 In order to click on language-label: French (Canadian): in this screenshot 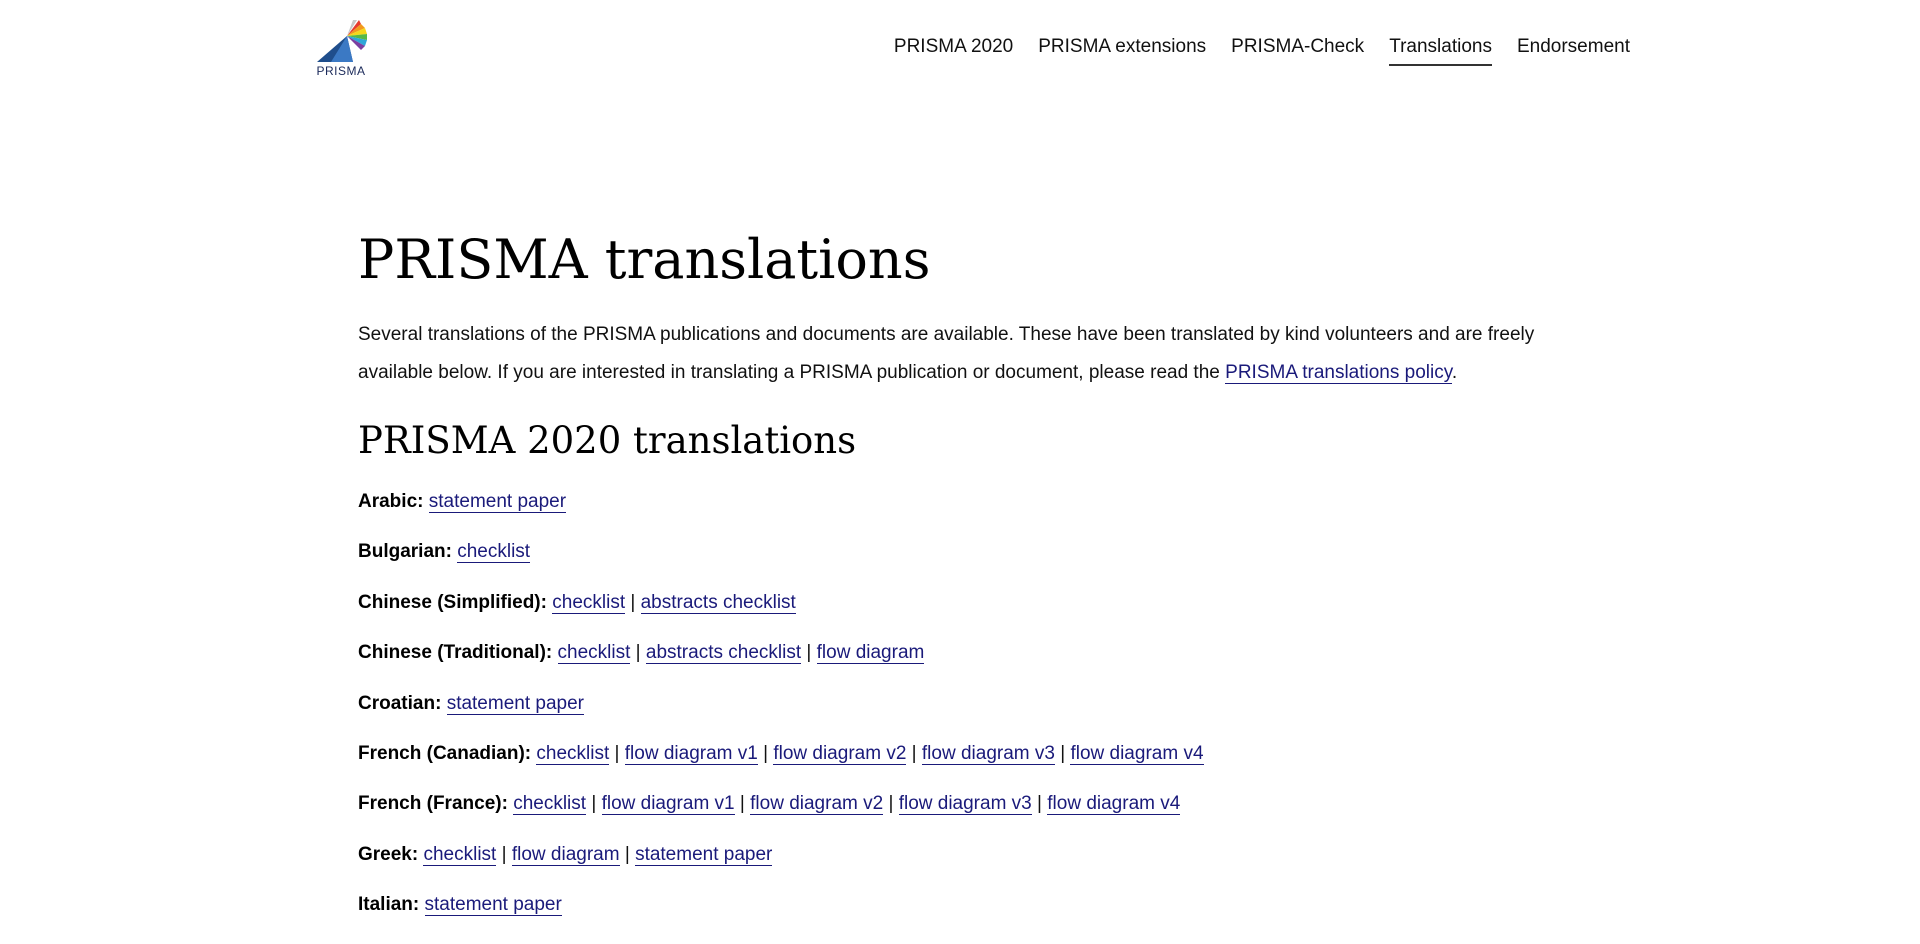, I will do `click(445, 753)`.